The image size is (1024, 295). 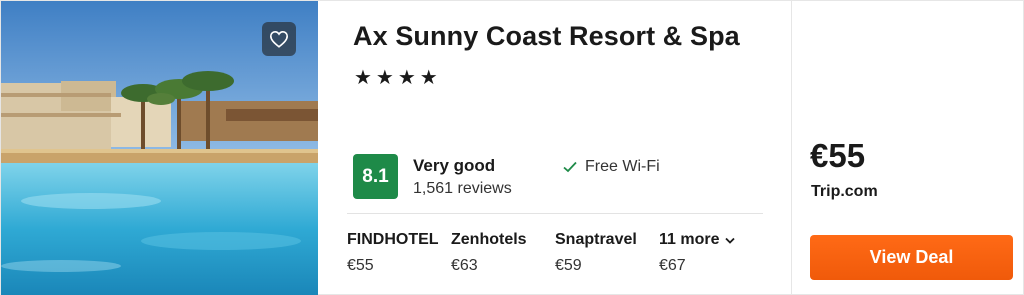 What do you see at coordinates (570, 167) in the screenshot?
I see `check-icon` at bounding box center [570, 167].